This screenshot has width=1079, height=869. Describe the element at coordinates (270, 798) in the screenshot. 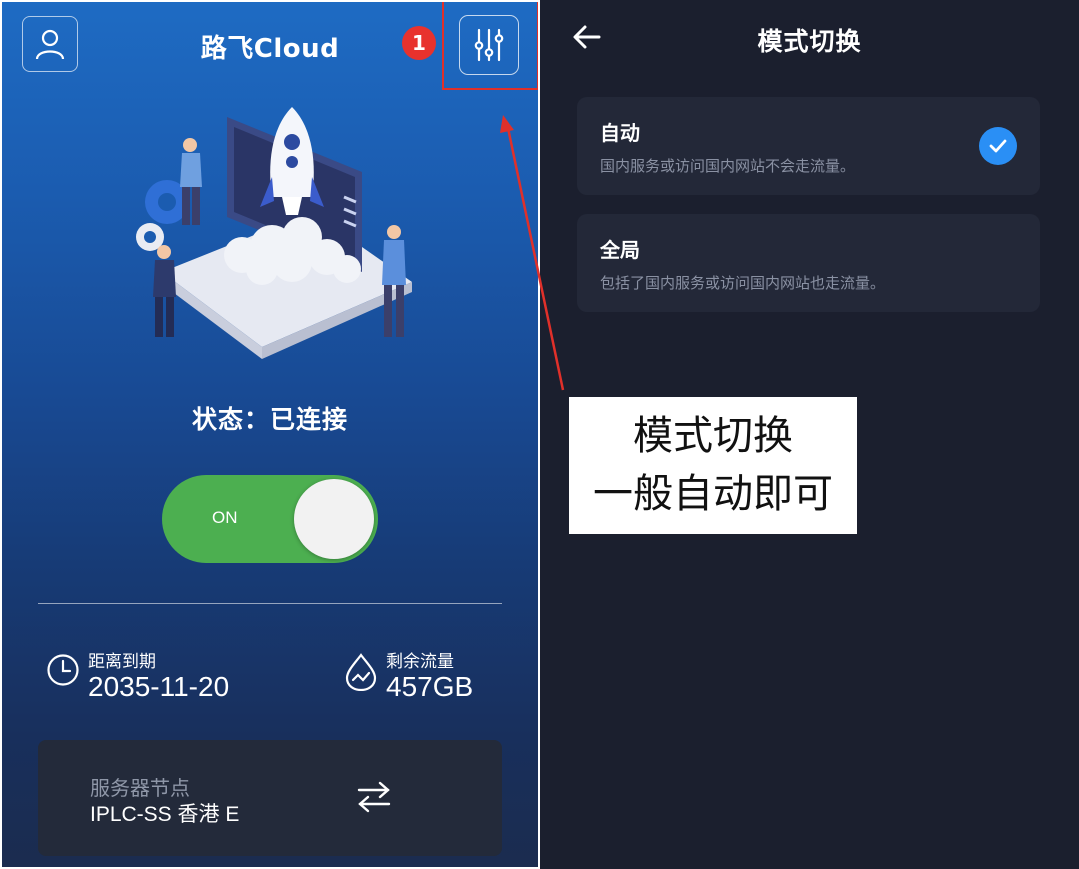

I see `server-node-card: 服务器节点 IPLC-SS 香港 E` at that location.